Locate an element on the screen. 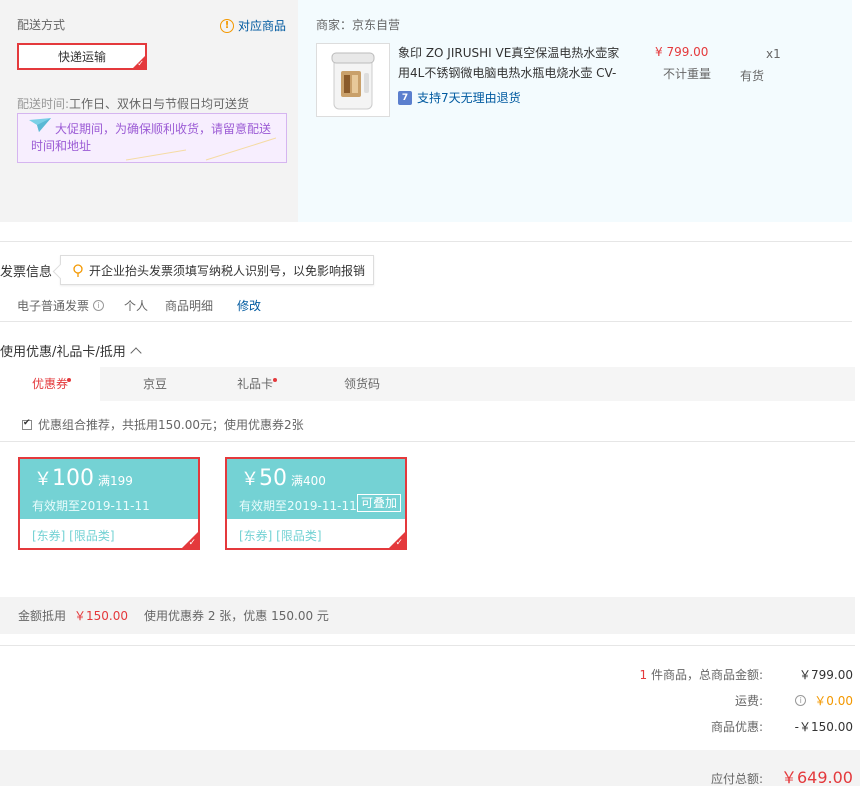  freight-value: i ￥0.00 is located at coordinates (808, 700).